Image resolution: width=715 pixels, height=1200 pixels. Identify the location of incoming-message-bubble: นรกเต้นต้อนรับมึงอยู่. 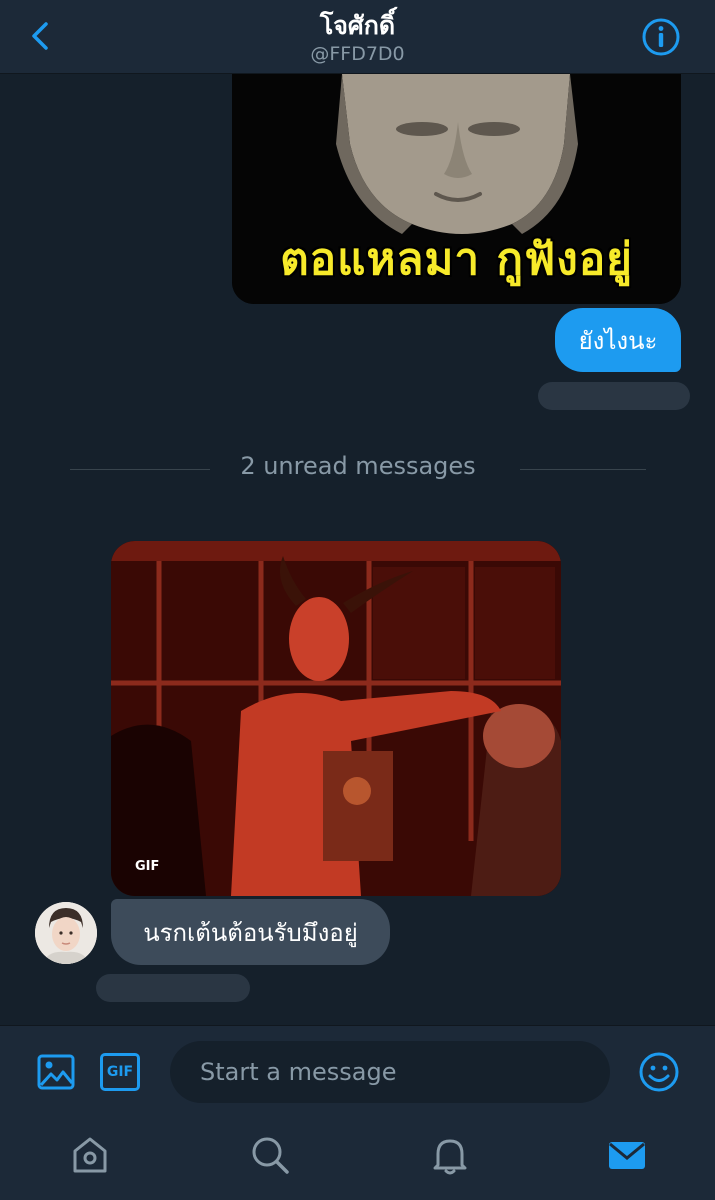
(250, 932).